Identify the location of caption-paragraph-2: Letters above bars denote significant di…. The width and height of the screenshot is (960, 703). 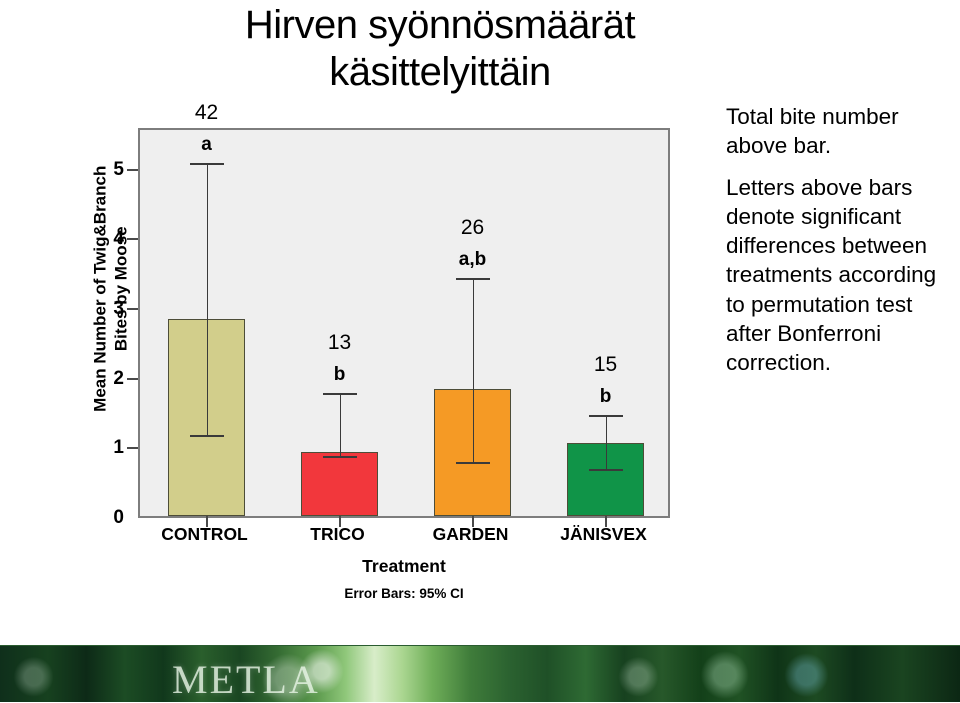
(831, 275).